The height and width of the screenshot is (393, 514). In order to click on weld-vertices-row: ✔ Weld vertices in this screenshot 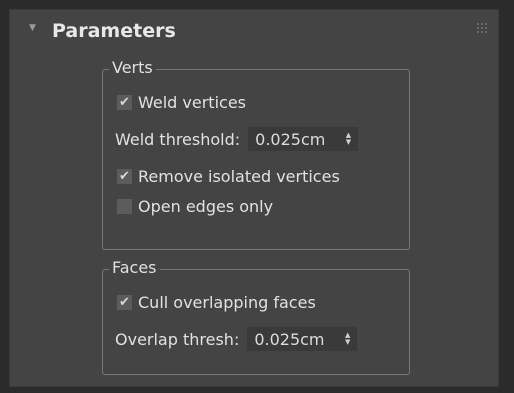, I will do `click(181, 102)`.